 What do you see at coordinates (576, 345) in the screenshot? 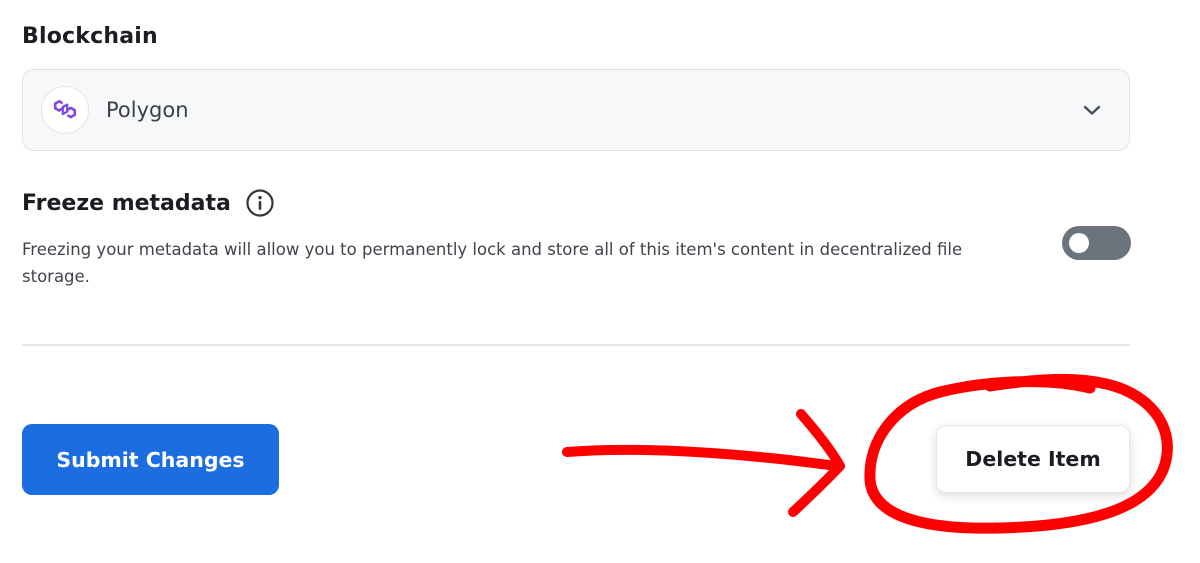
I see `divider` at bounding box center [576, 345].